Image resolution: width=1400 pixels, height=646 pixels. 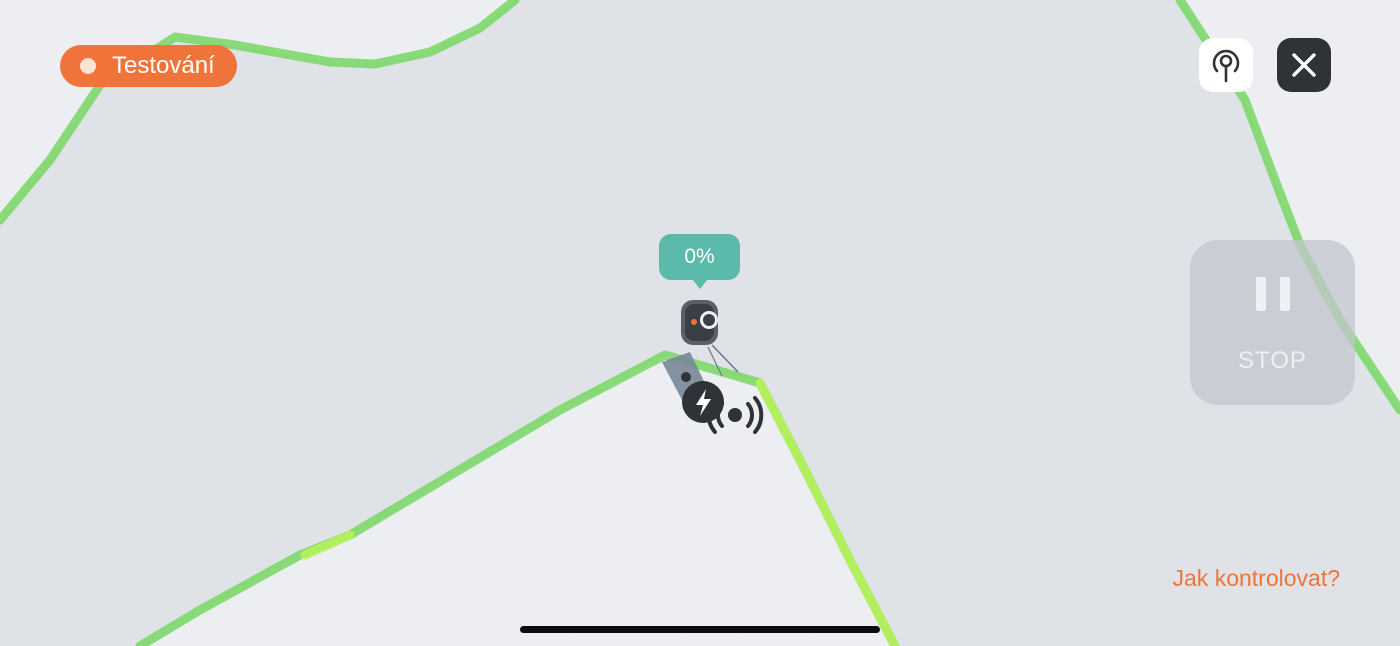 I want to click on close-button, so click(x=1304, y=65).